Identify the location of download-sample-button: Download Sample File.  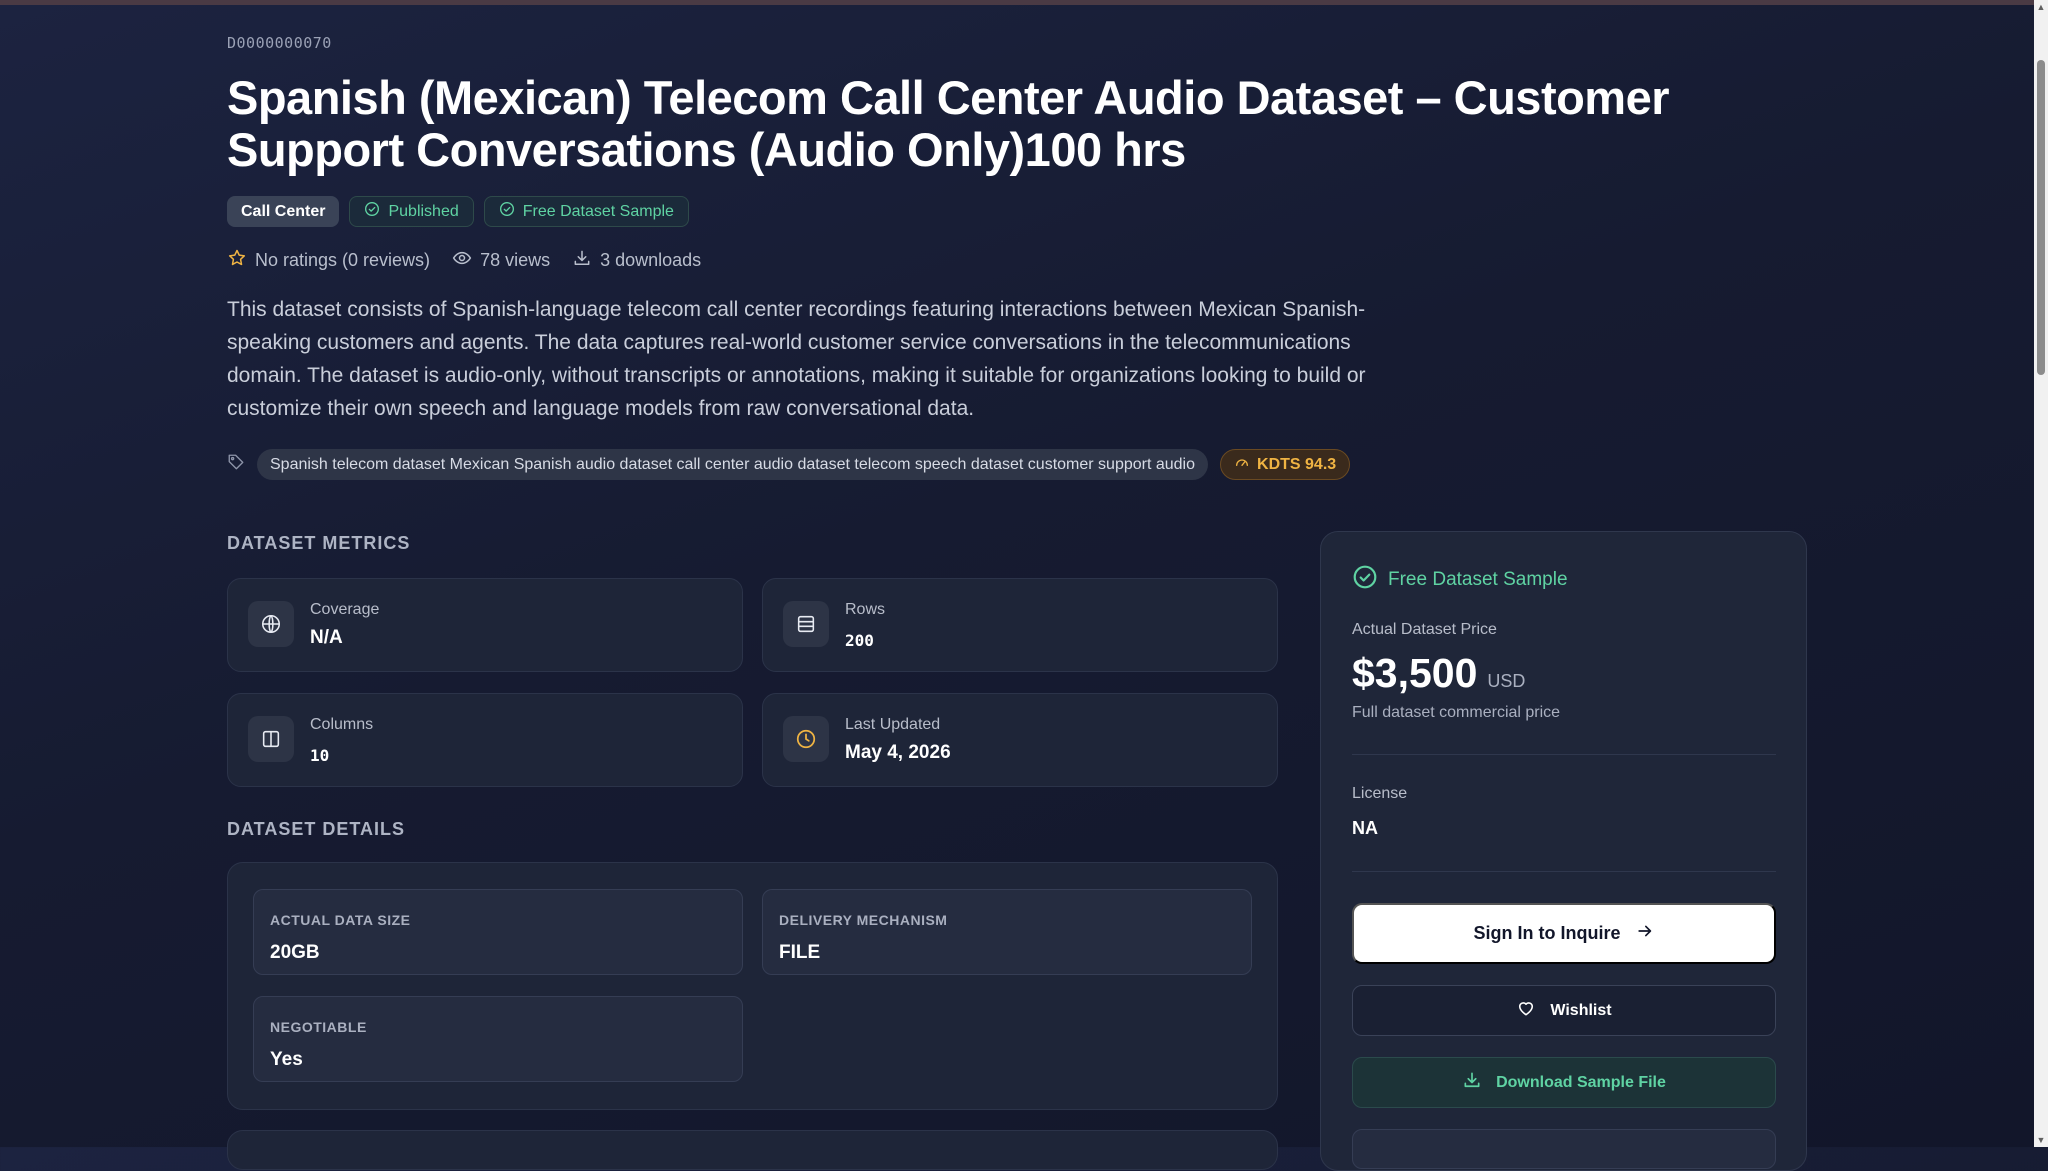
(1564, 1082).